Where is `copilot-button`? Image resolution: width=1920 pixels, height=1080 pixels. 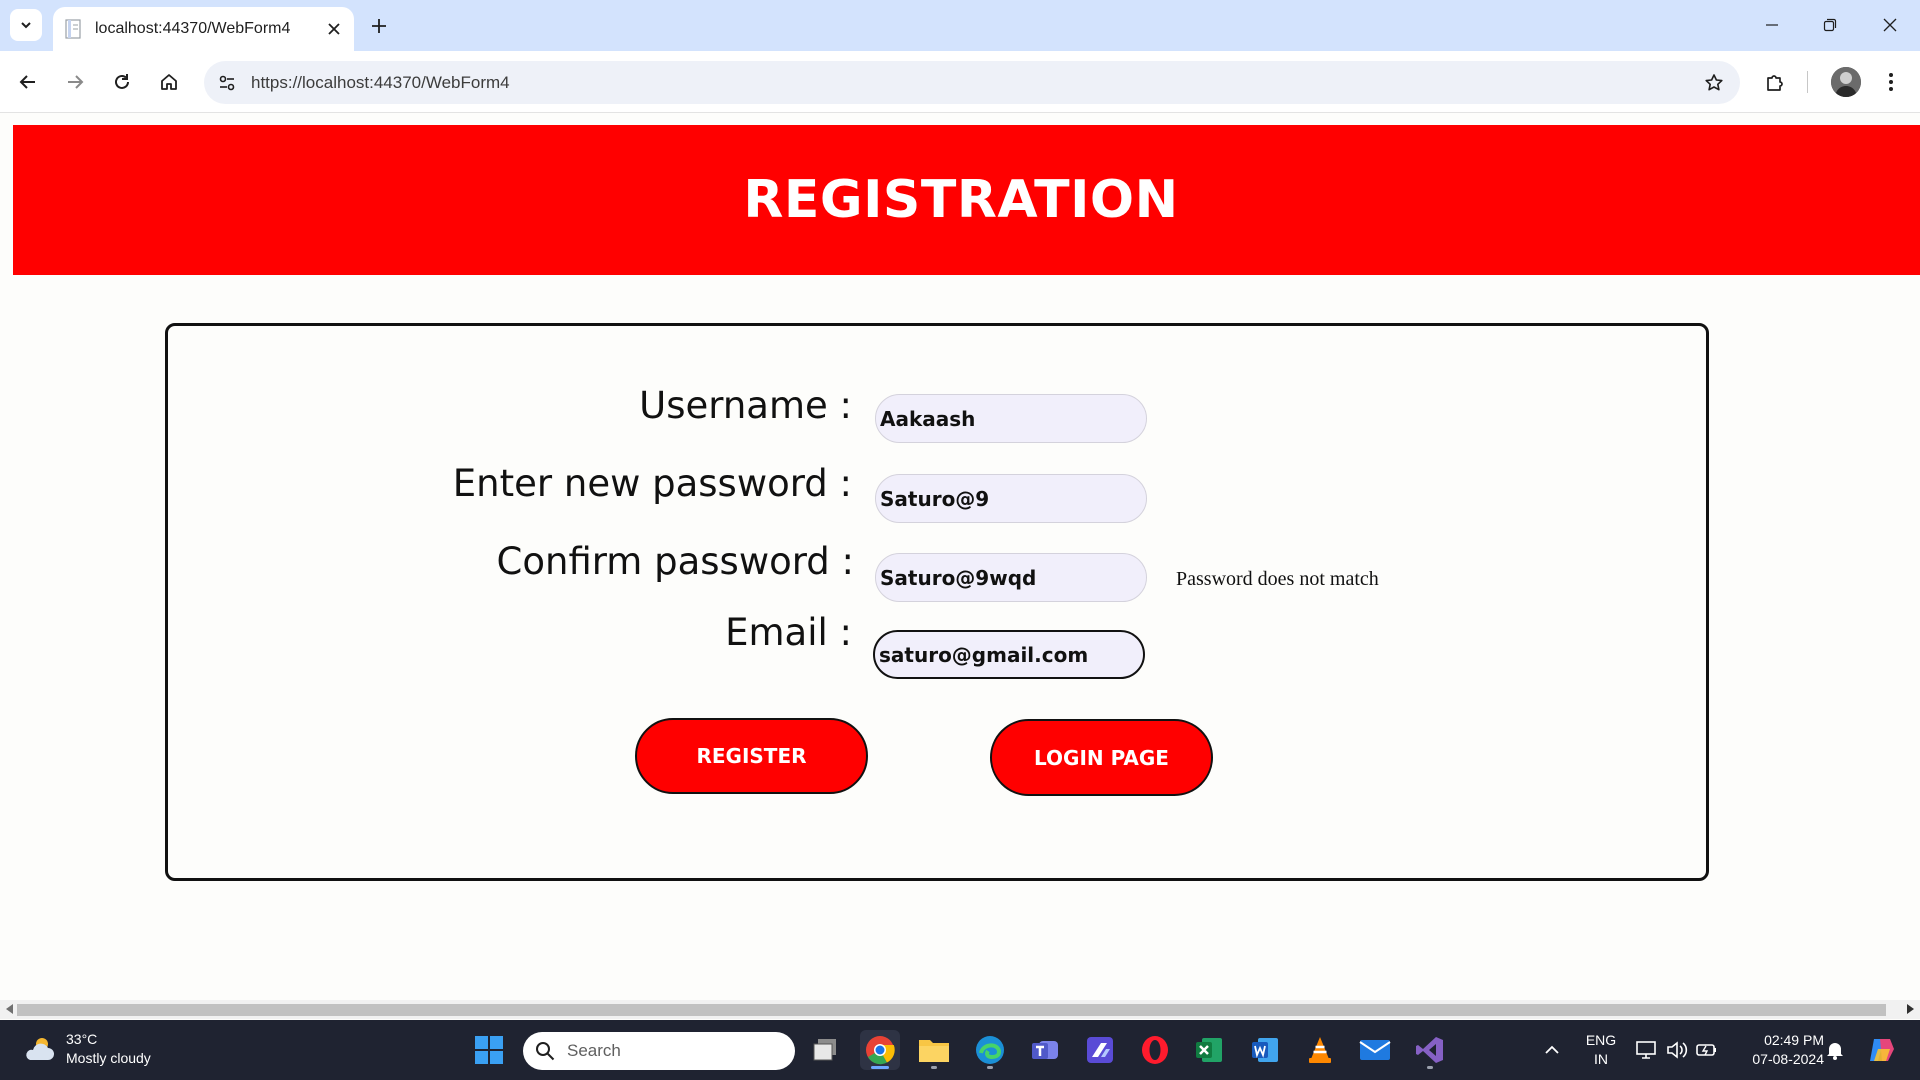
copilot-button is located at coordinates (1882, 1050).